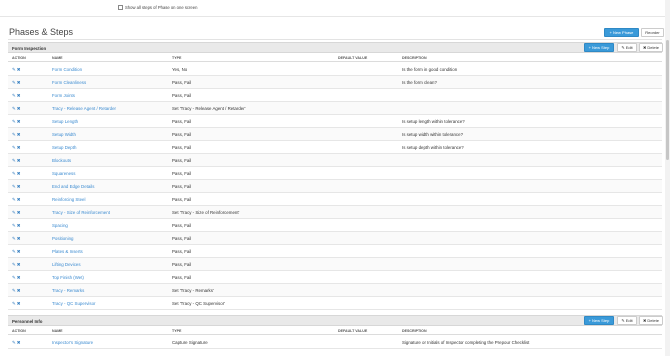 The width and height of the screenshot is (670, 356). Describe the element at coordinates (73, 186) in the screenshot. I see `step-name-link: End and Edge Details` at that location.